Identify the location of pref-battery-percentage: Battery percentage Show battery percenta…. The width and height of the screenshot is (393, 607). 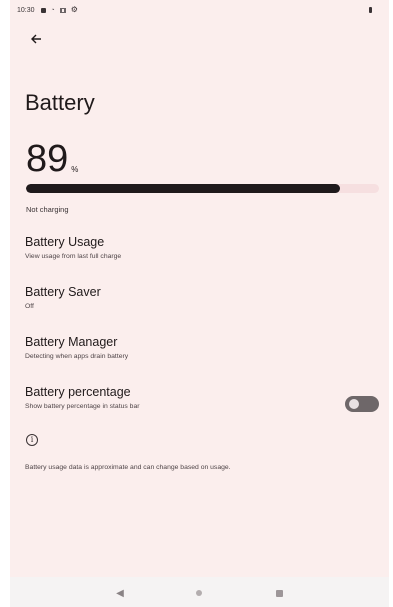
(199, 408).